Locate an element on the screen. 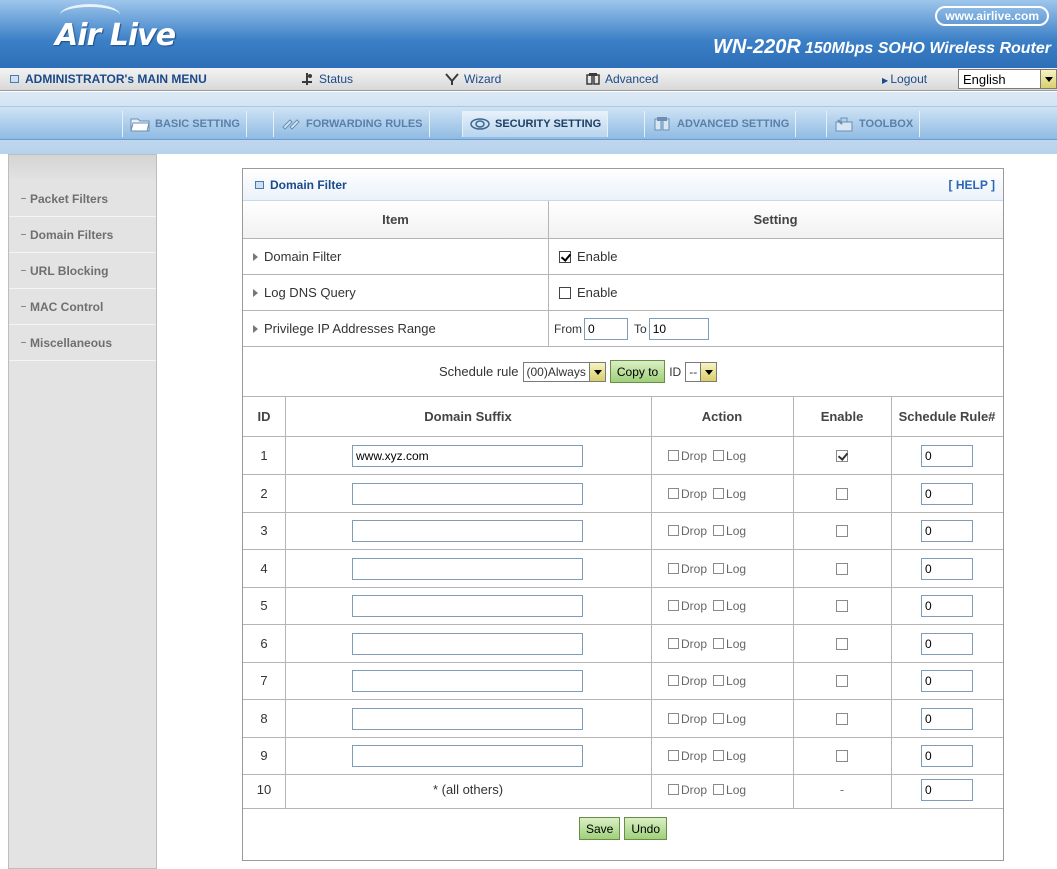  status-menu-item: Status is located at coordinates (326, 79).